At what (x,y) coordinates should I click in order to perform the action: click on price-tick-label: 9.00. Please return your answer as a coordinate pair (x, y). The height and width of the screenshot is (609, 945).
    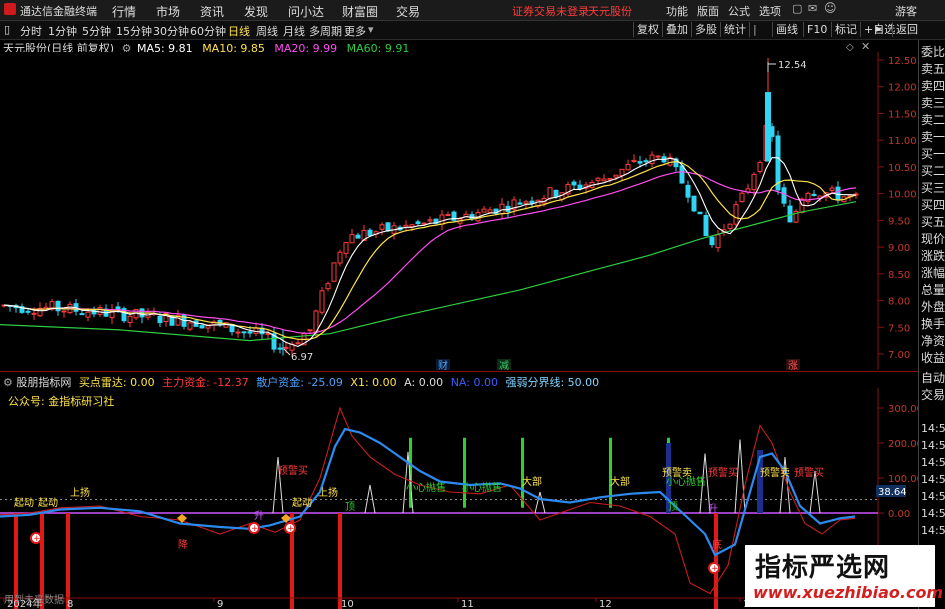
    Looking at the image, I should click on (899, 248).